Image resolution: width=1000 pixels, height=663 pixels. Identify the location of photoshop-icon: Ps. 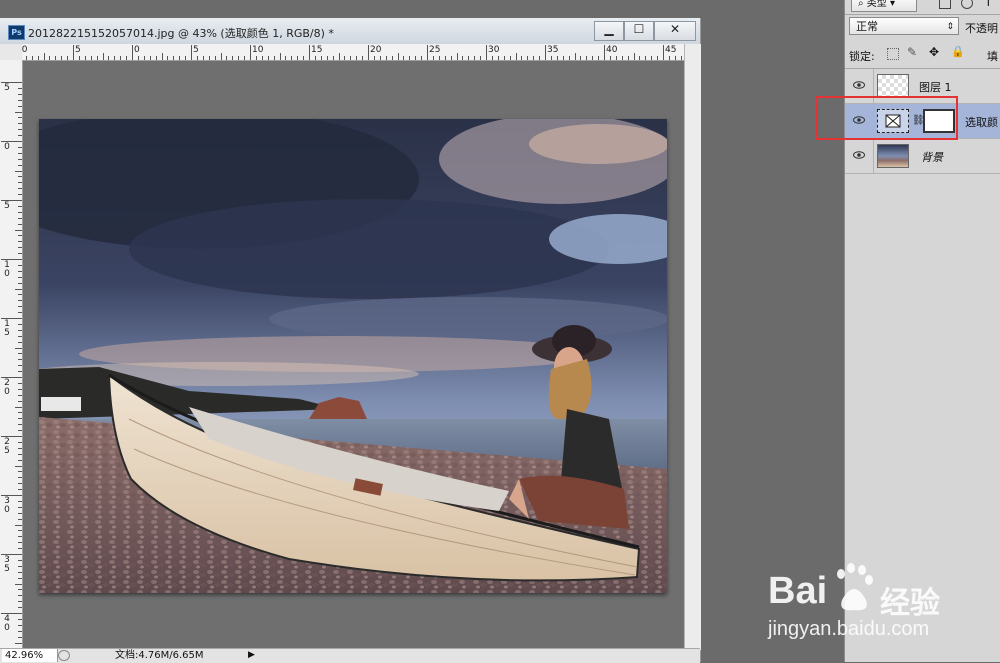
(16, 32).